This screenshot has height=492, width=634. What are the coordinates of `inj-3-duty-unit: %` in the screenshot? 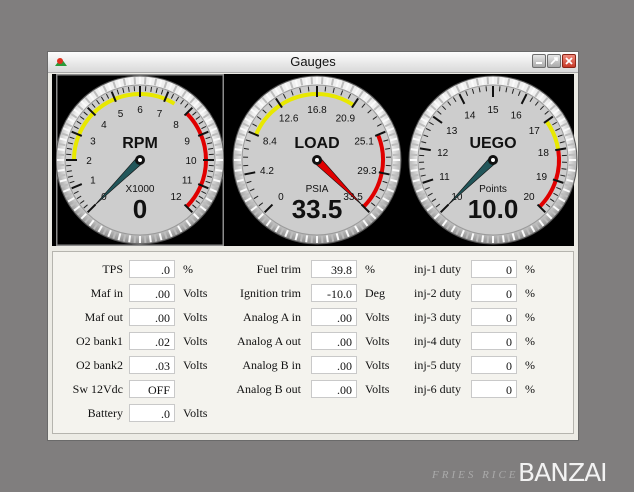 It's located at (530, 317).